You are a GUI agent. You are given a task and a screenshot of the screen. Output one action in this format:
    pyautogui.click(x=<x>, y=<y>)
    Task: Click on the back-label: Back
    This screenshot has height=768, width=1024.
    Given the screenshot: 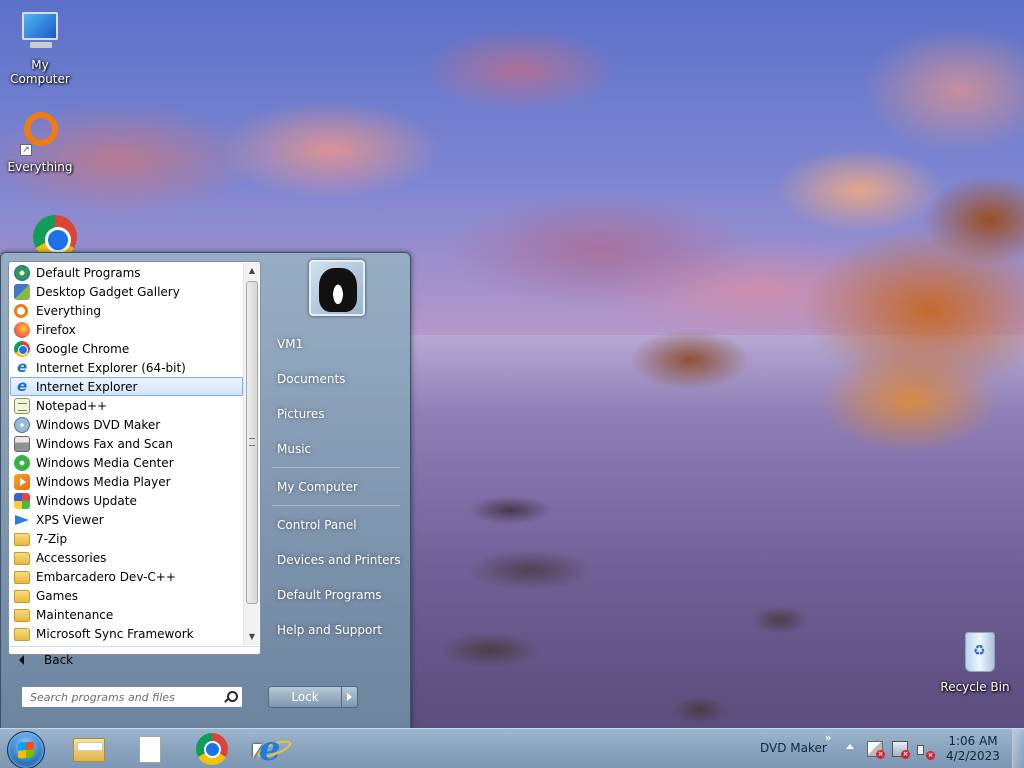 What is the action you would take?
    pyautogui.click(x=59, y=659)
    